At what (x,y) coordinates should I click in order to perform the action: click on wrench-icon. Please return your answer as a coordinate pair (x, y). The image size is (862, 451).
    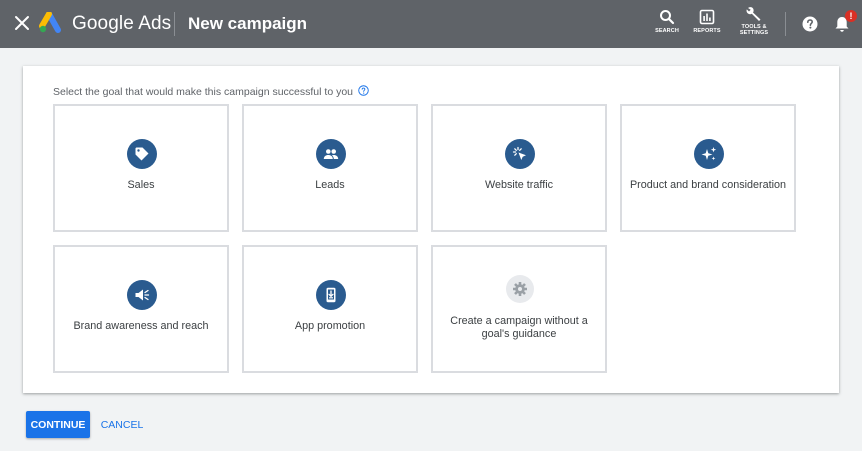
    Looking at the image, I should click on (753, 14).